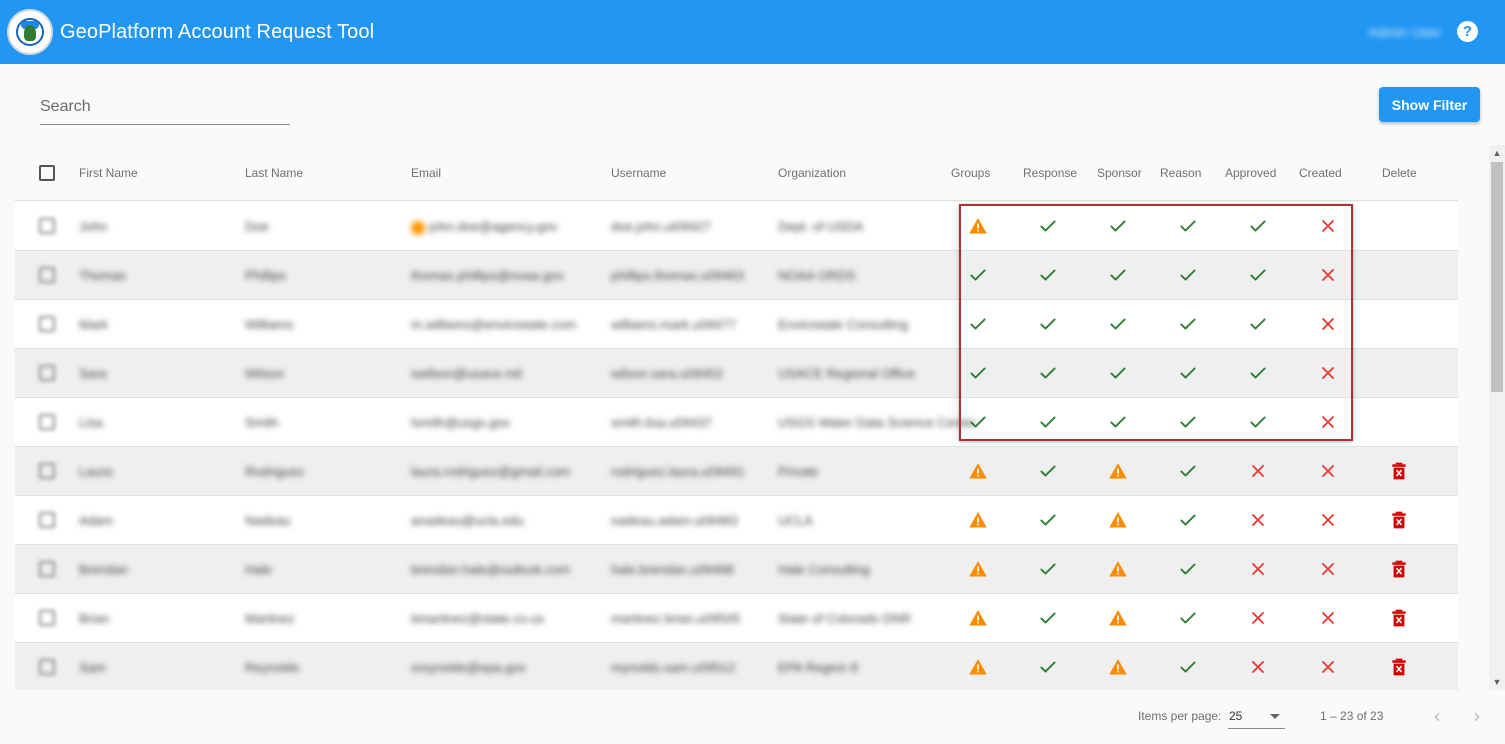 Image resolution: width=1505 pixels, height=744 pixels. I want to click on cell-organization-text: NOAA ORDS, so click(817, 275).